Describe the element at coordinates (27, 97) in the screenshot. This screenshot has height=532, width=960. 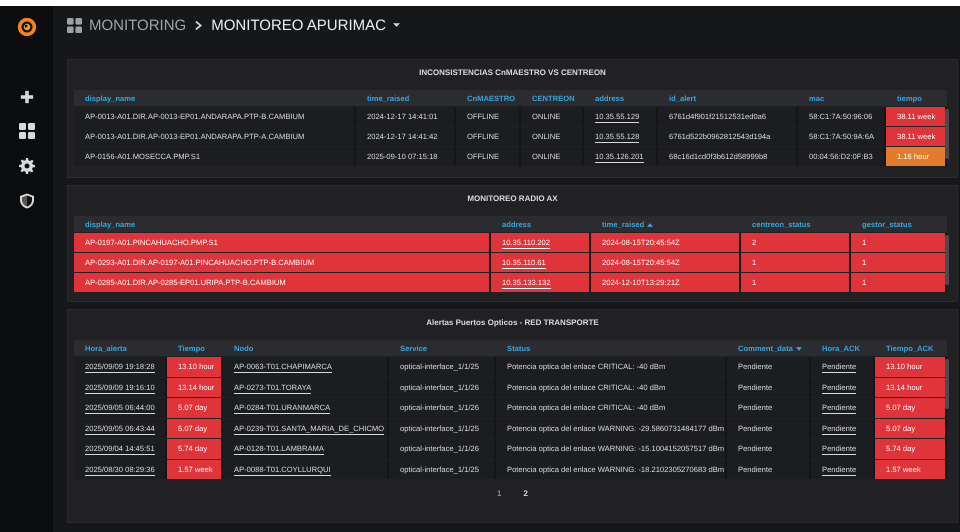
I see `plus-icon` at that location.